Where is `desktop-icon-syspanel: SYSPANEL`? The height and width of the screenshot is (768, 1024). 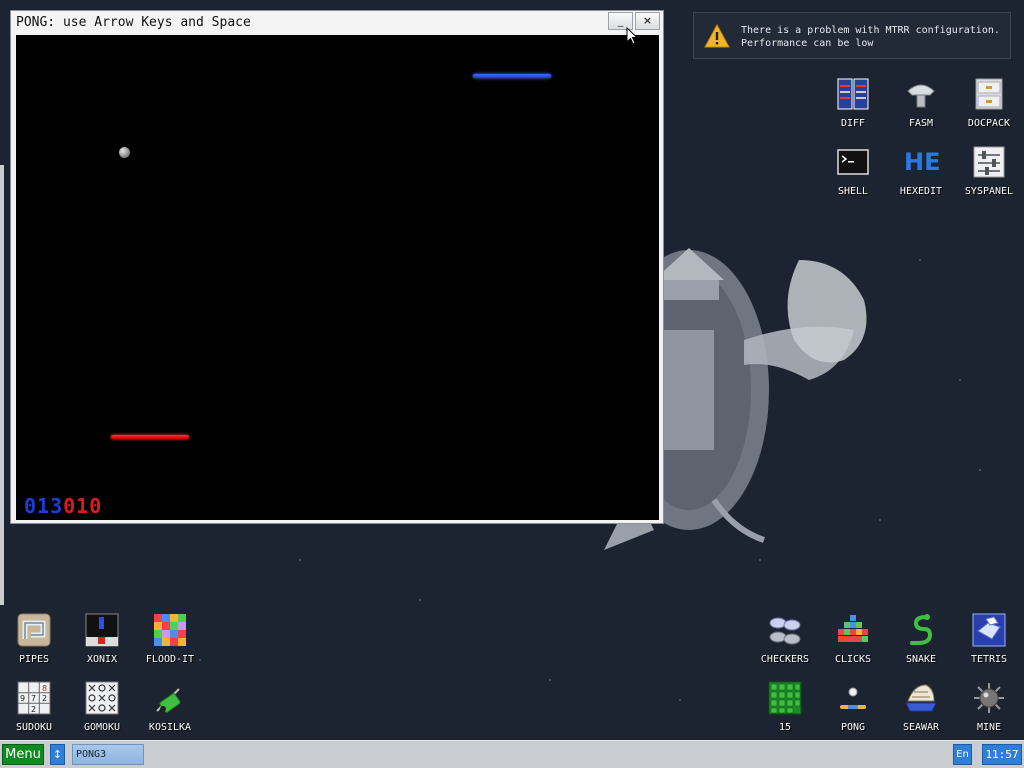
desktop-icon-syspanel: SYSPANEL is located at coordinates (989, 178).